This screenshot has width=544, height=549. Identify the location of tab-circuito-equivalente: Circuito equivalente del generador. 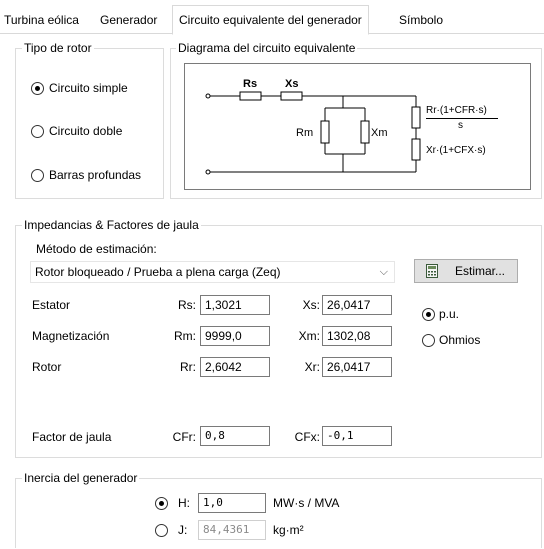
(270, 20).